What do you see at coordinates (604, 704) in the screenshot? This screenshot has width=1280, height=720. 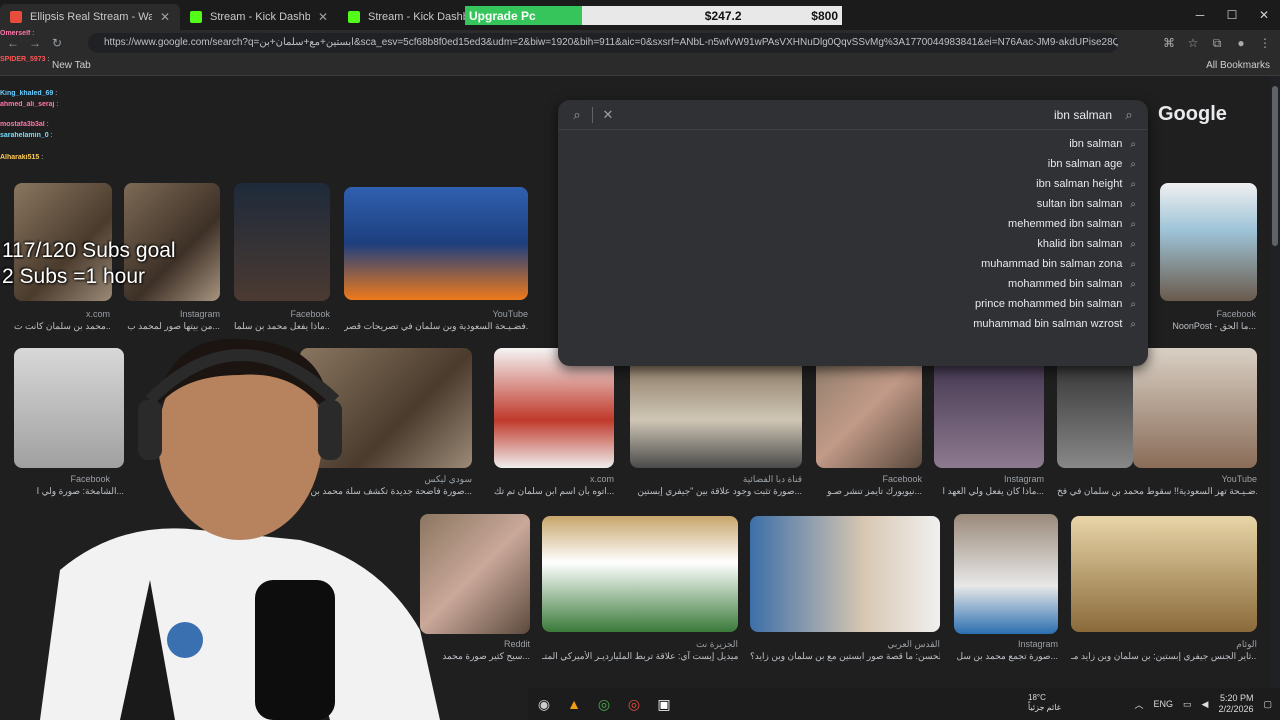 I see `chrome-icon: ◎` at bounding box center [604, 704].